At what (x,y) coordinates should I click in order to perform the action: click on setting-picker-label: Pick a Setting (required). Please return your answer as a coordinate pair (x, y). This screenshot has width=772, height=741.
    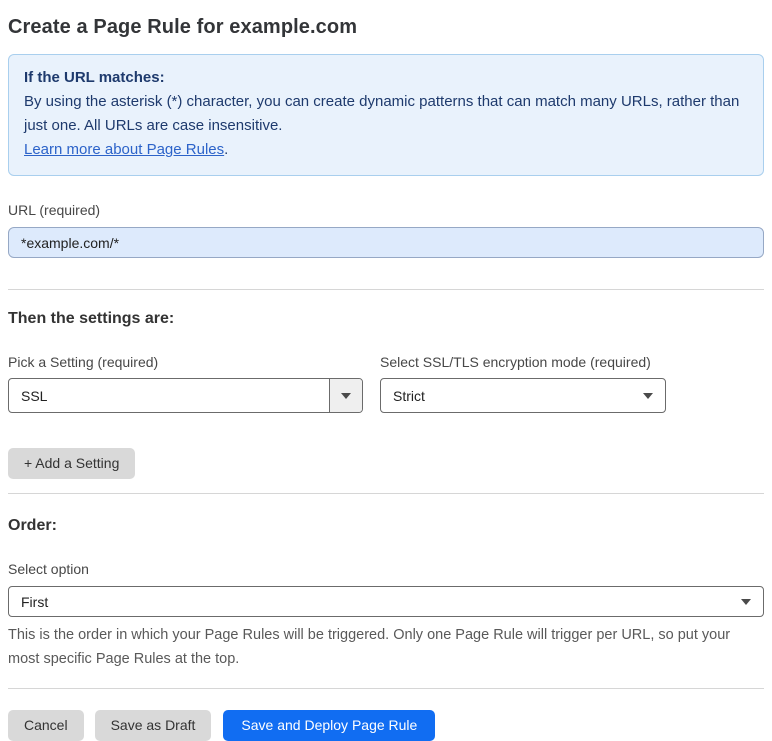
    Looking at the image, I should click on (83, 362).